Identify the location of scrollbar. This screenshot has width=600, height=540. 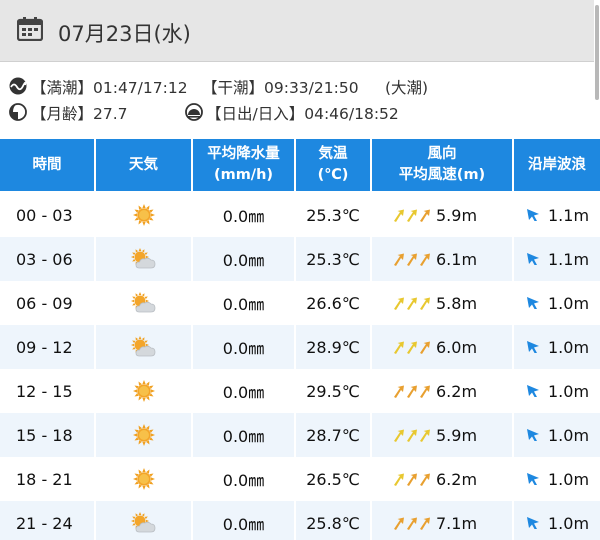
(597, 52).